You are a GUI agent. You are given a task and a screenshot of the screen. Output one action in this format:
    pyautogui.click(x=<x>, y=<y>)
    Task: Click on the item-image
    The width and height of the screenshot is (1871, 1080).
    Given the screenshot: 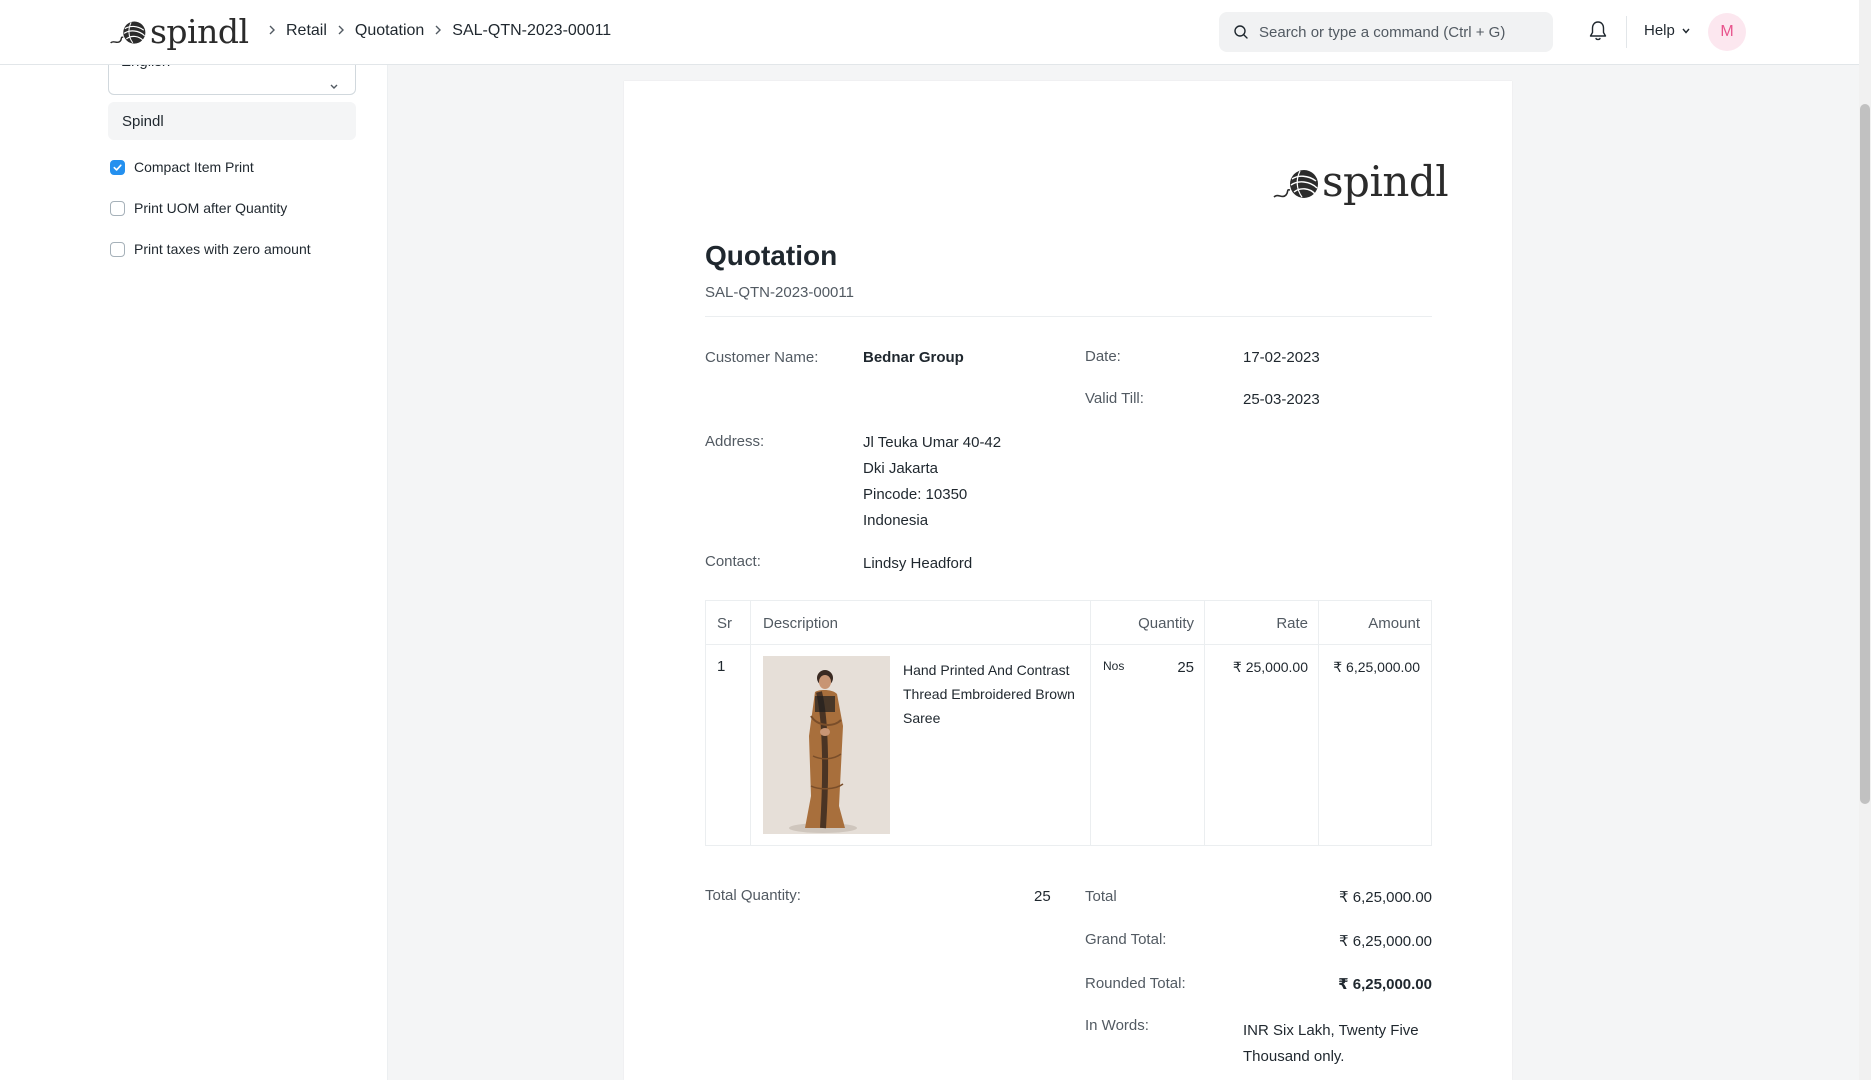 What is the action you would take?
    pyautogui.click(x=826, y=745)
    